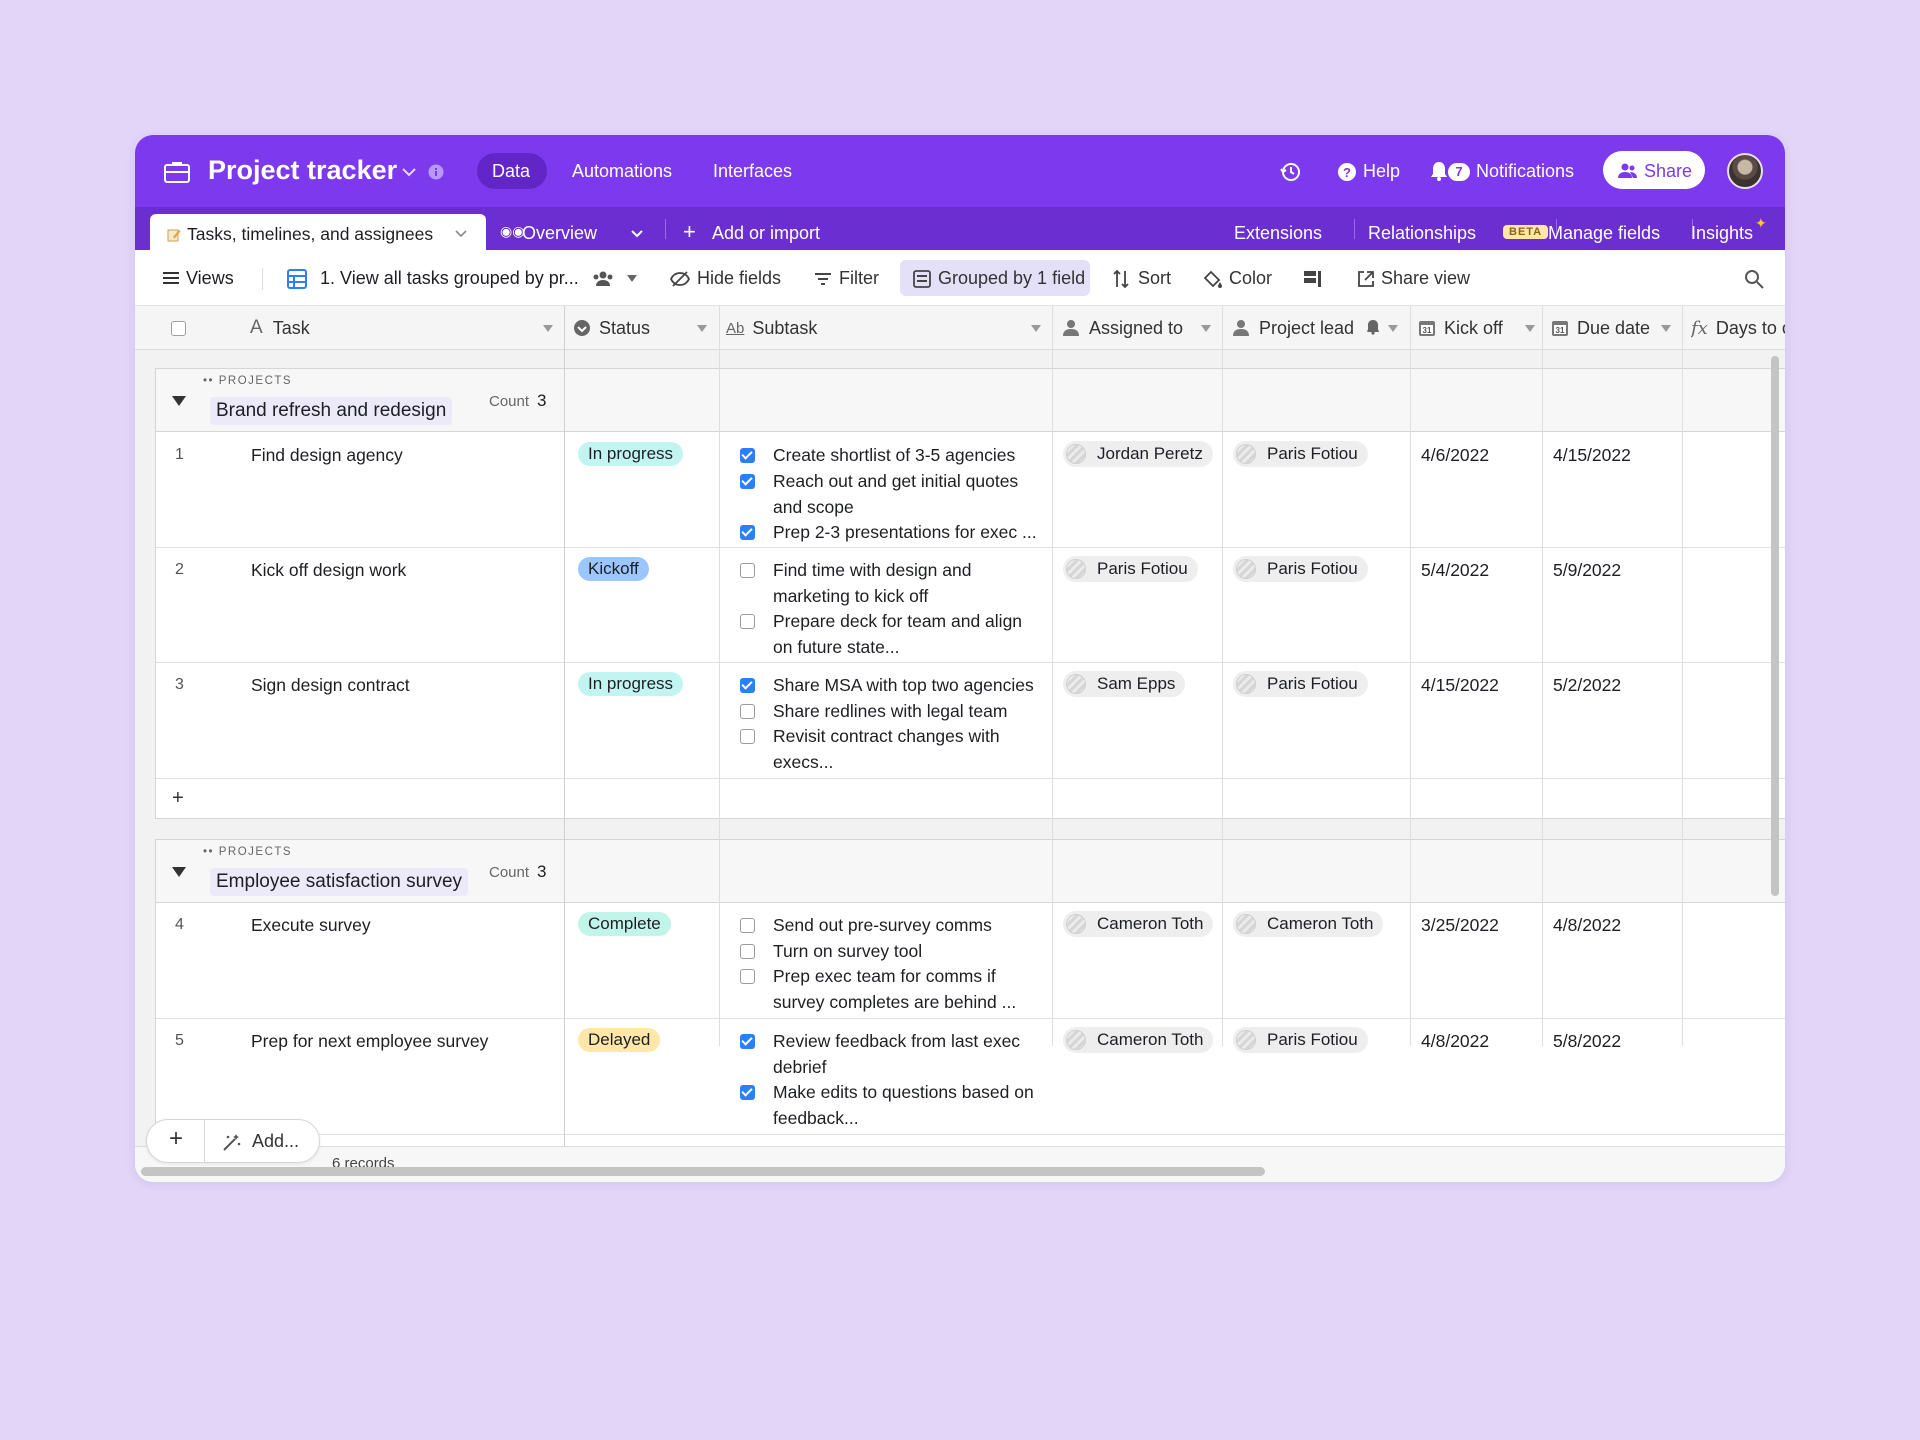  I want to click on column-header-days-to: fx Days to c, so click(1738, 328).